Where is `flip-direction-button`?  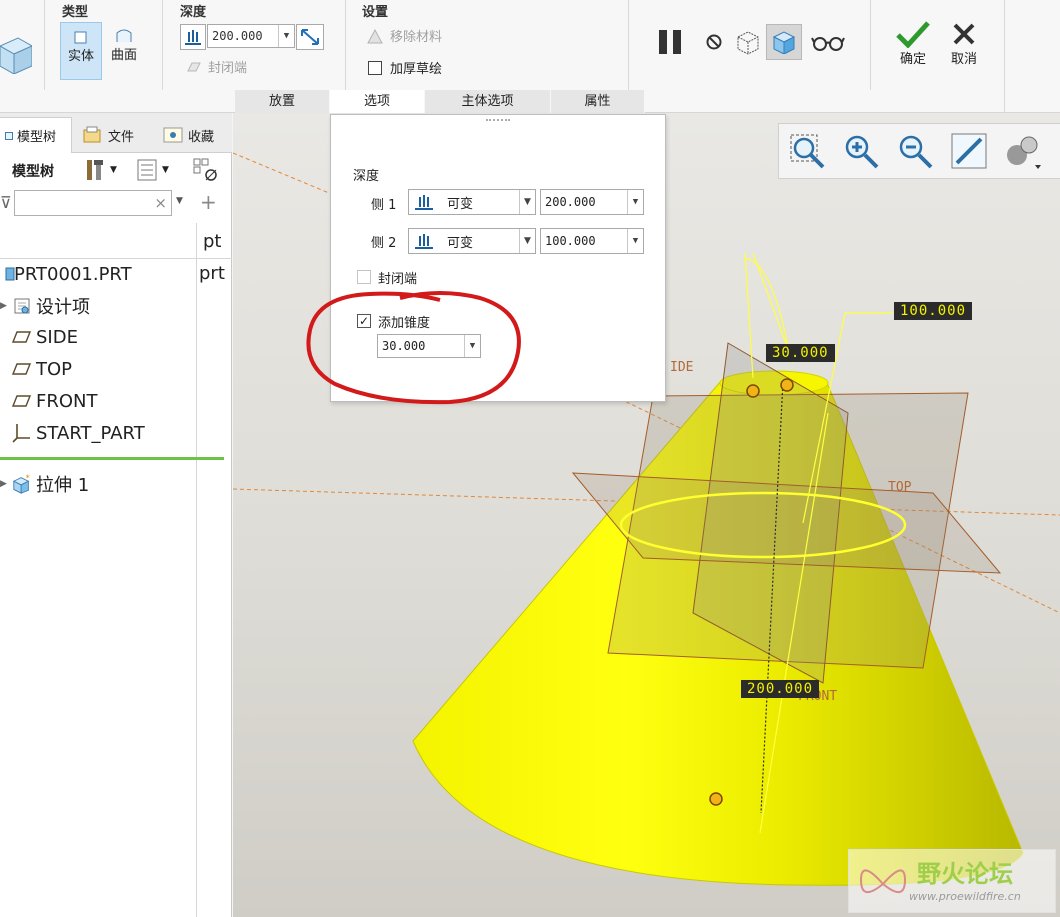
flip-direction-button is located at coordinates (310, 37).